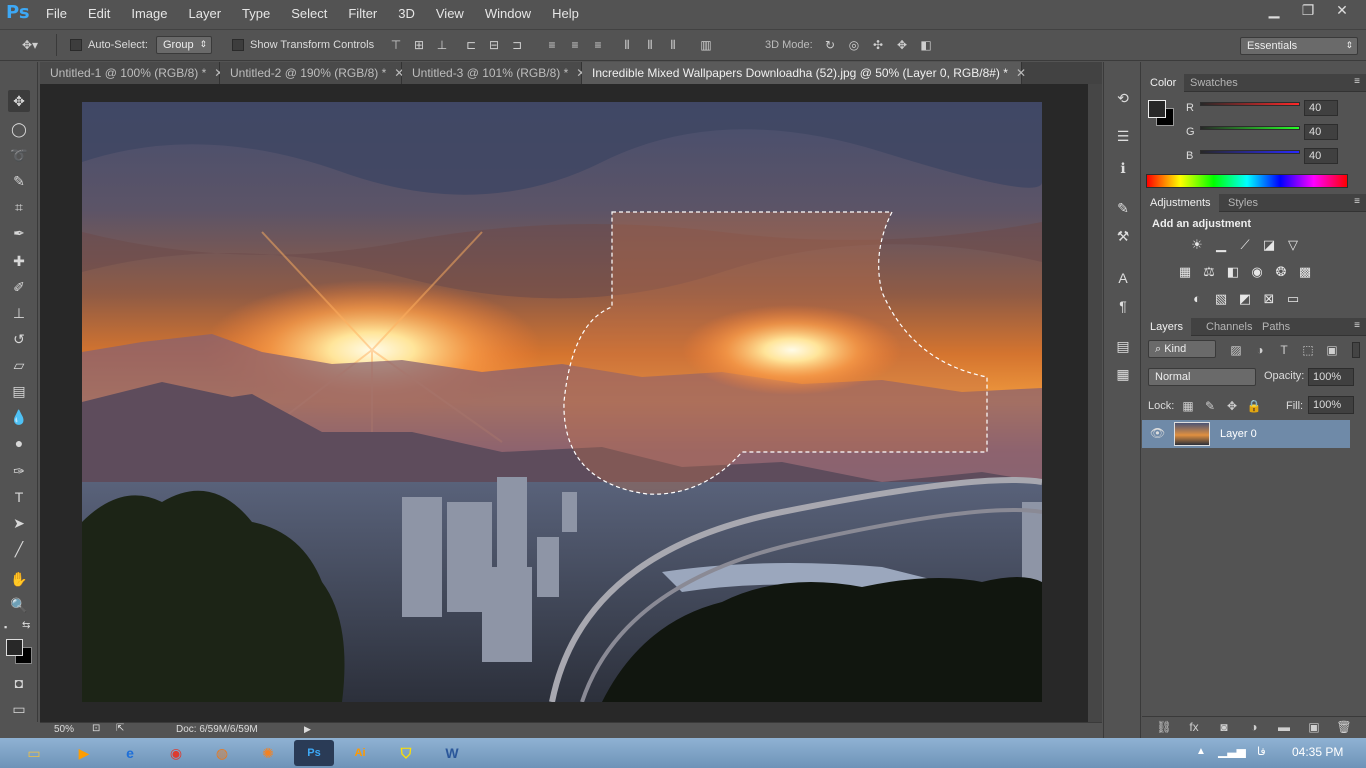 The width and height of the screenshot is (1366, 768). What do you see at coordinates (1233, 272) in the screenshot?
I see `black-white-icon: ◧` at bounding box center [1233, 272].